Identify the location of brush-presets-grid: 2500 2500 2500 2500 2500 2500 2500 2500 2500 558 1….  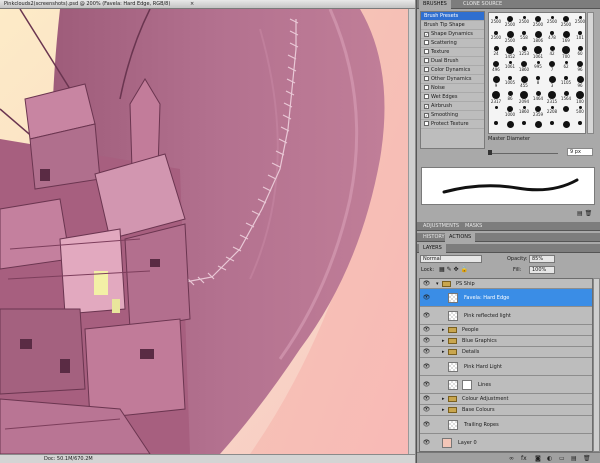
(537, 73).